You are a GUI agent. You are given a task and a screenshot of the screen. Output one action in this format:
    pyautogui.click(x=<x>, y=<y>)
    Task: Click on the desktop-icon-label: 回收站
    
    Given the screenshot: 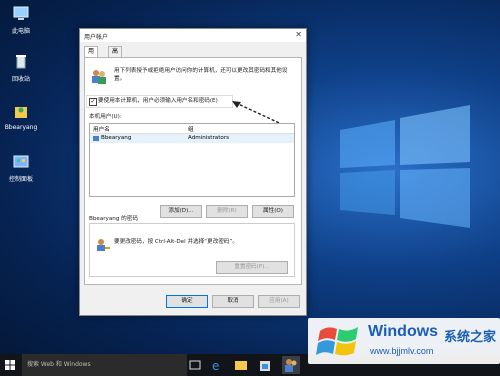 What is the action you would take?
    pyautogui.click(x=20, y=79)
    